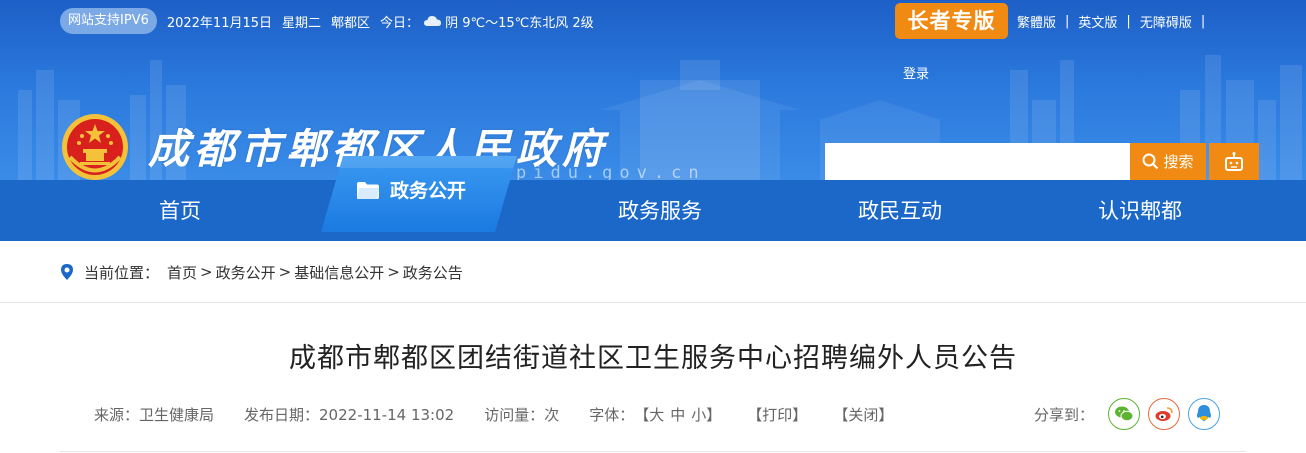  What do you see at coordinates (349, 415) in the screenshot?
I see `article-publish-date: 发布日期：2022-11-14 13:02` at bounding box center [349, 415].